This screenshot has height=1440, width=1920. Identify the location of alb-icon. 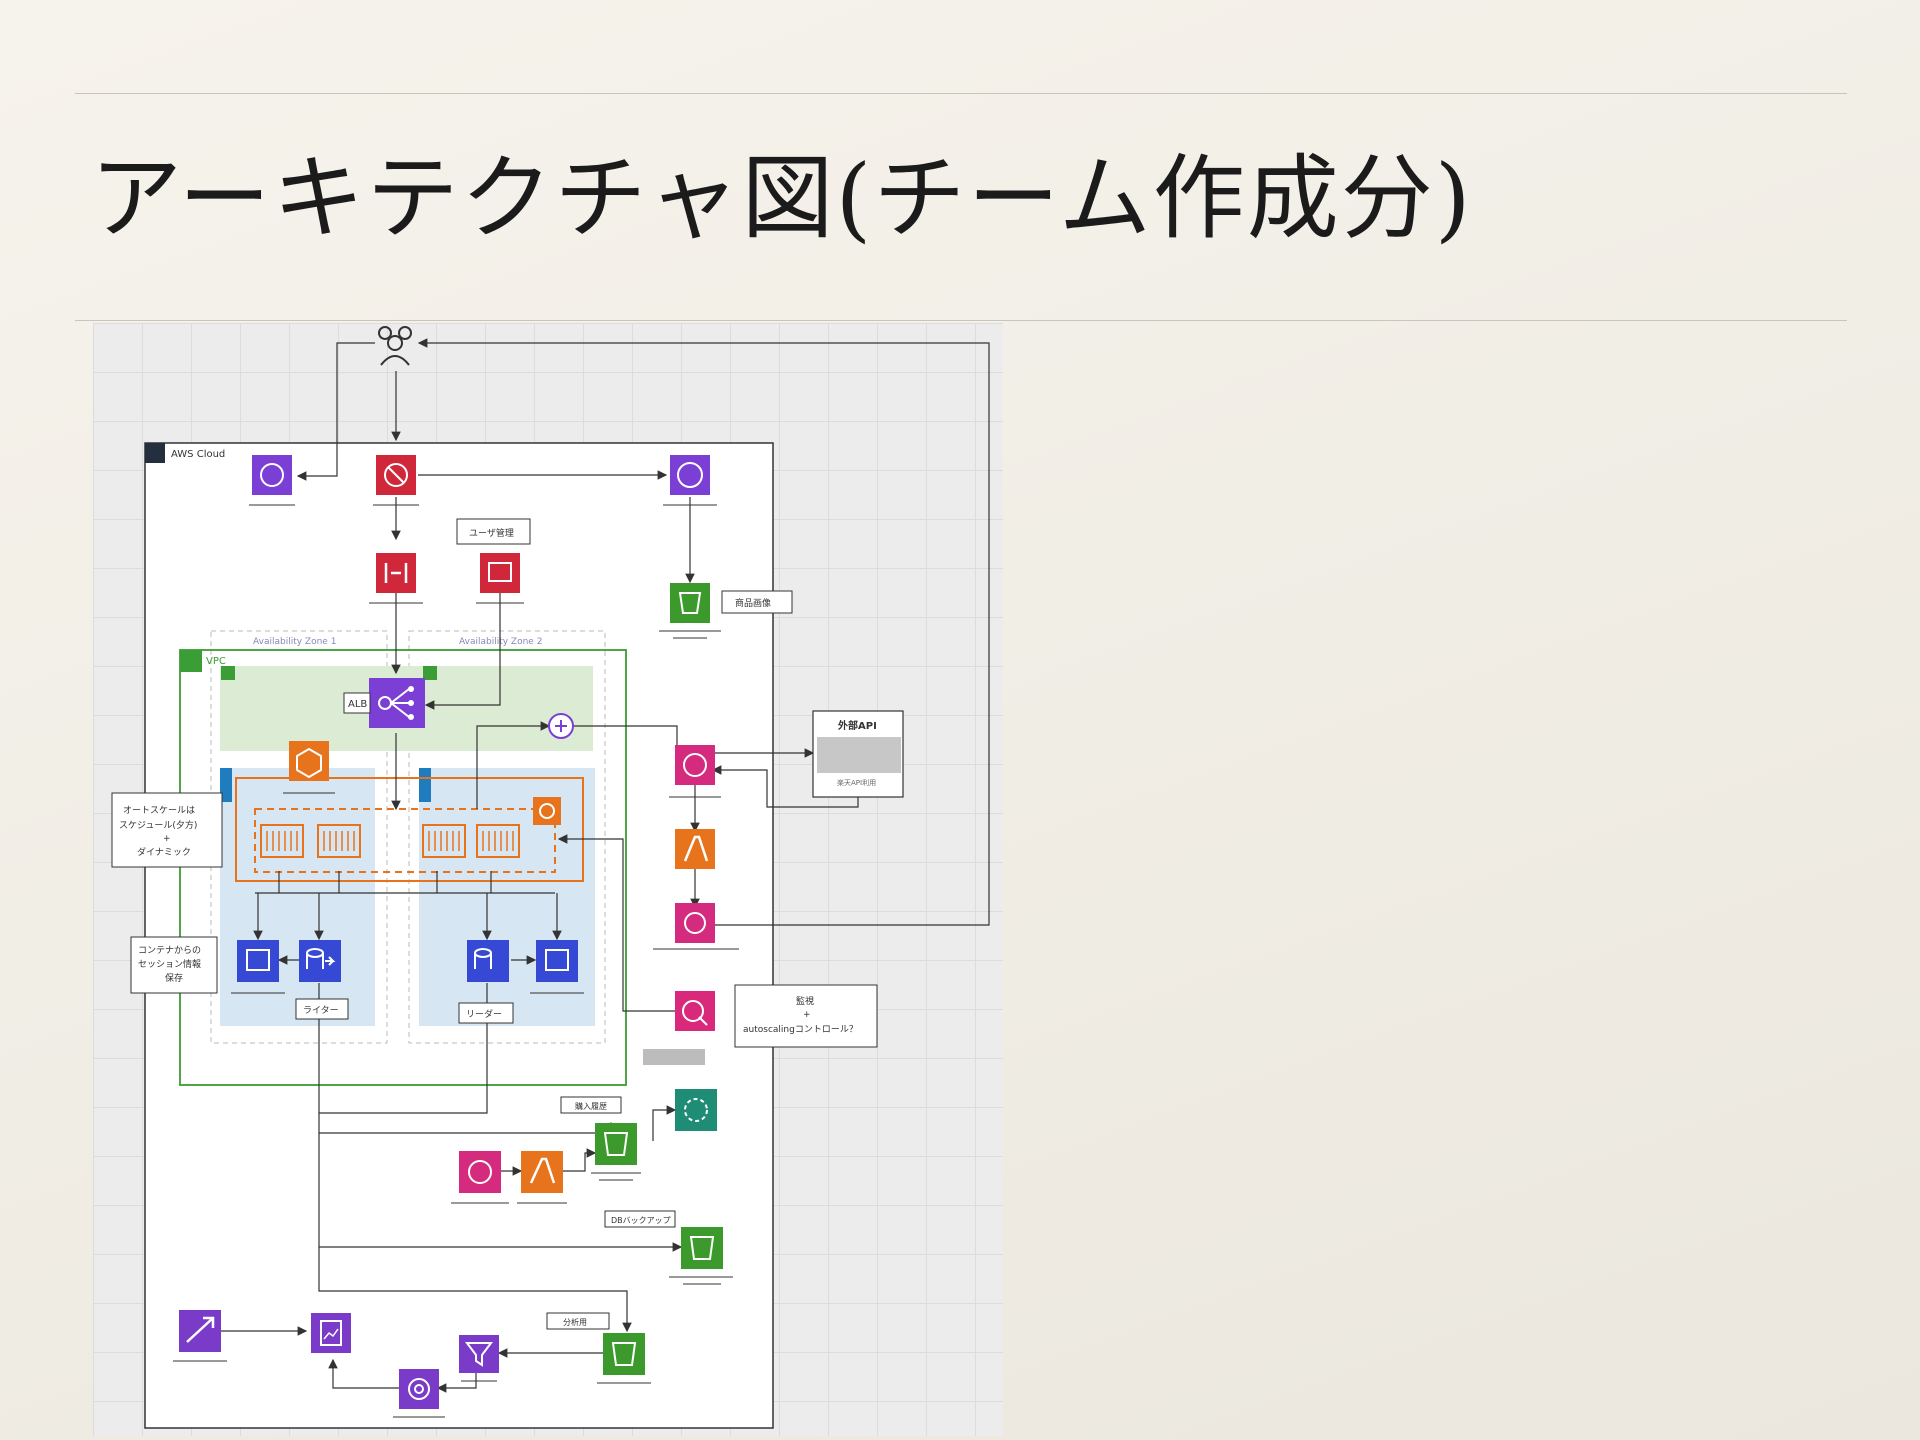
(397, 703).